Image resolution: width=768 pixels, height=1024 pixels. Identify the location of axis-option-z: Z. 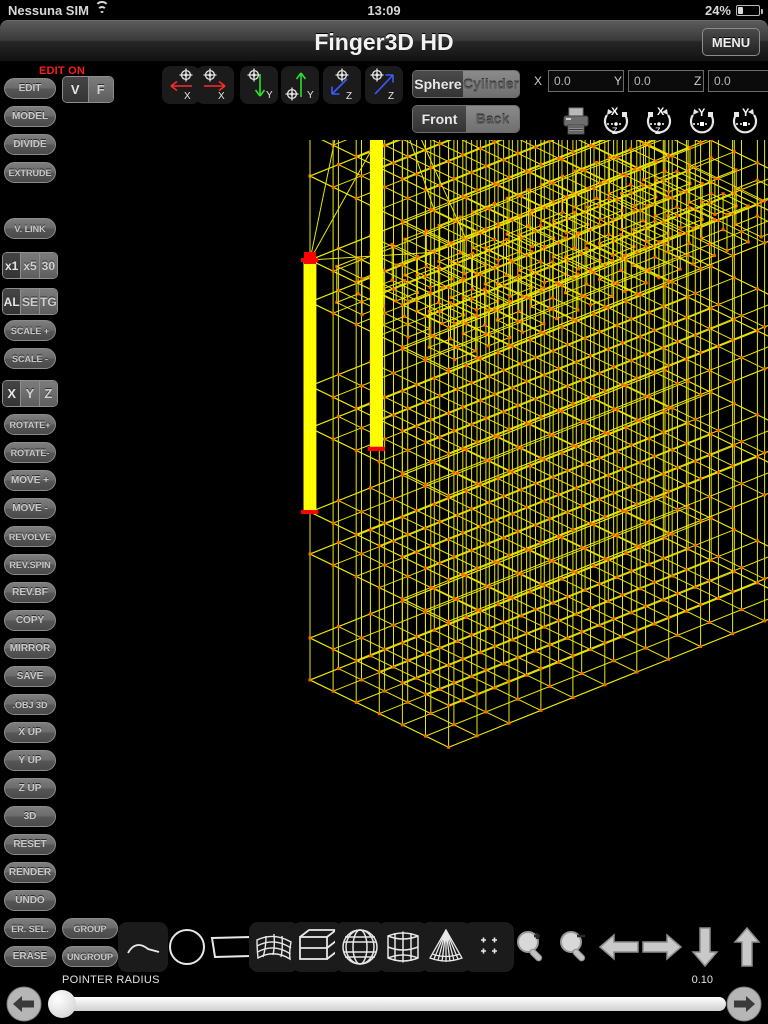
(48, 393).